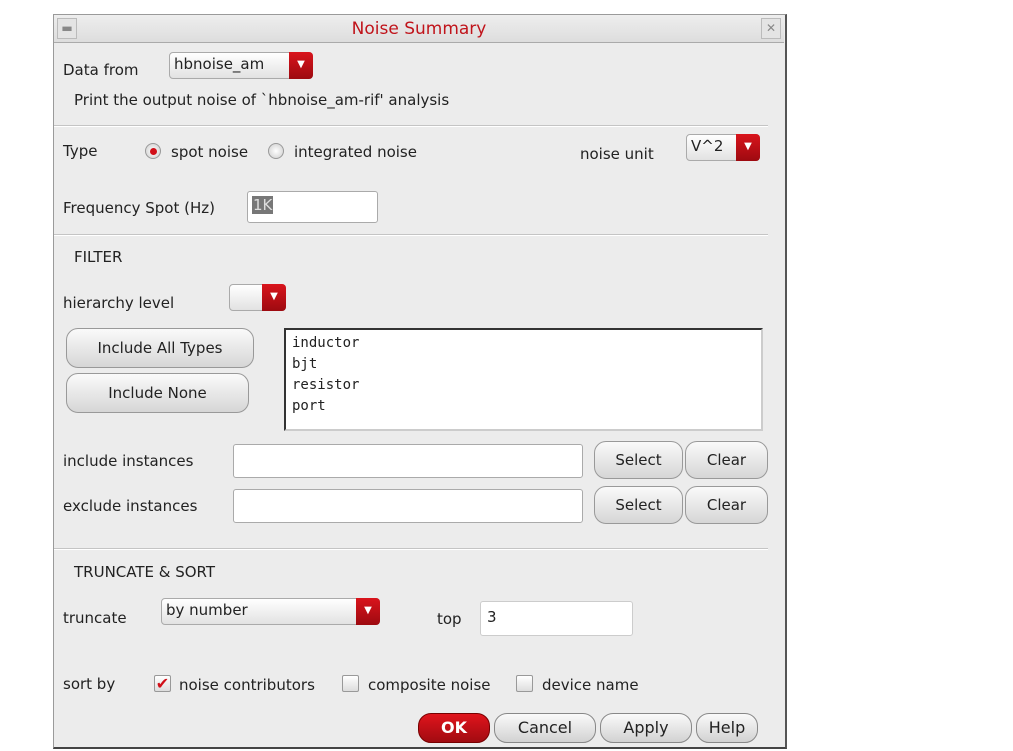 Image resolution: width=1013 pixels, height=751 pixels. What do you see at coordinates (89, 684) in the screenshot?
I see `sort-by-label: sort by` at bounding box center [89, 684].